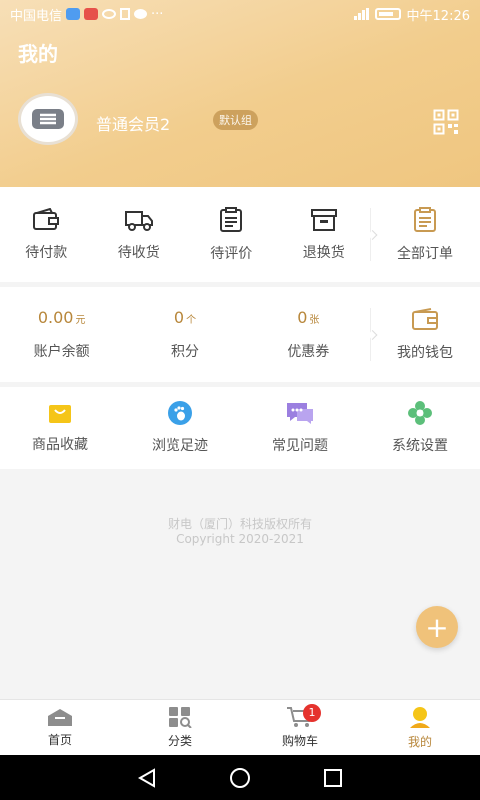  Describe the element at coordinates (323, 252) in the screenshot. I see `order-label: 退换货` at that location.